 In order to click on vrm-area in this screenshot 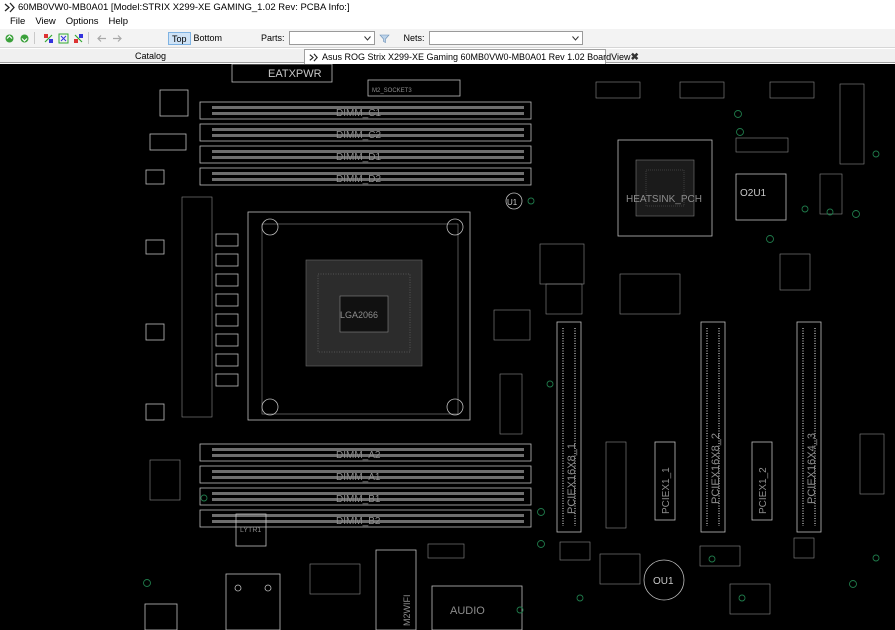, I will do `click(192, 255)`.